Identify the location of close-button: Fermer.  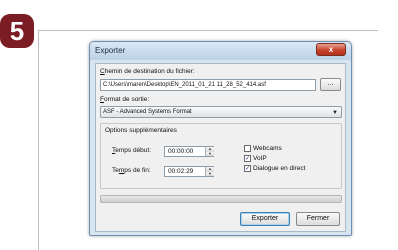
(318, 219).